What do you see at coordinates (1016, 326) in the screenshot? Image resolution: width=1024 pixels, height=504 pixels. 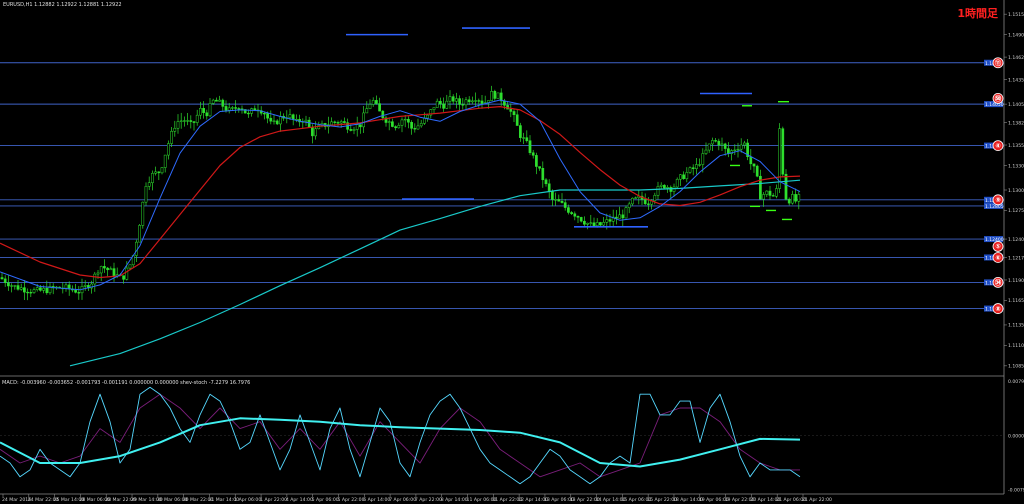 I see `y-tick-label: 1.11350` at bounding box center [1016, 326].